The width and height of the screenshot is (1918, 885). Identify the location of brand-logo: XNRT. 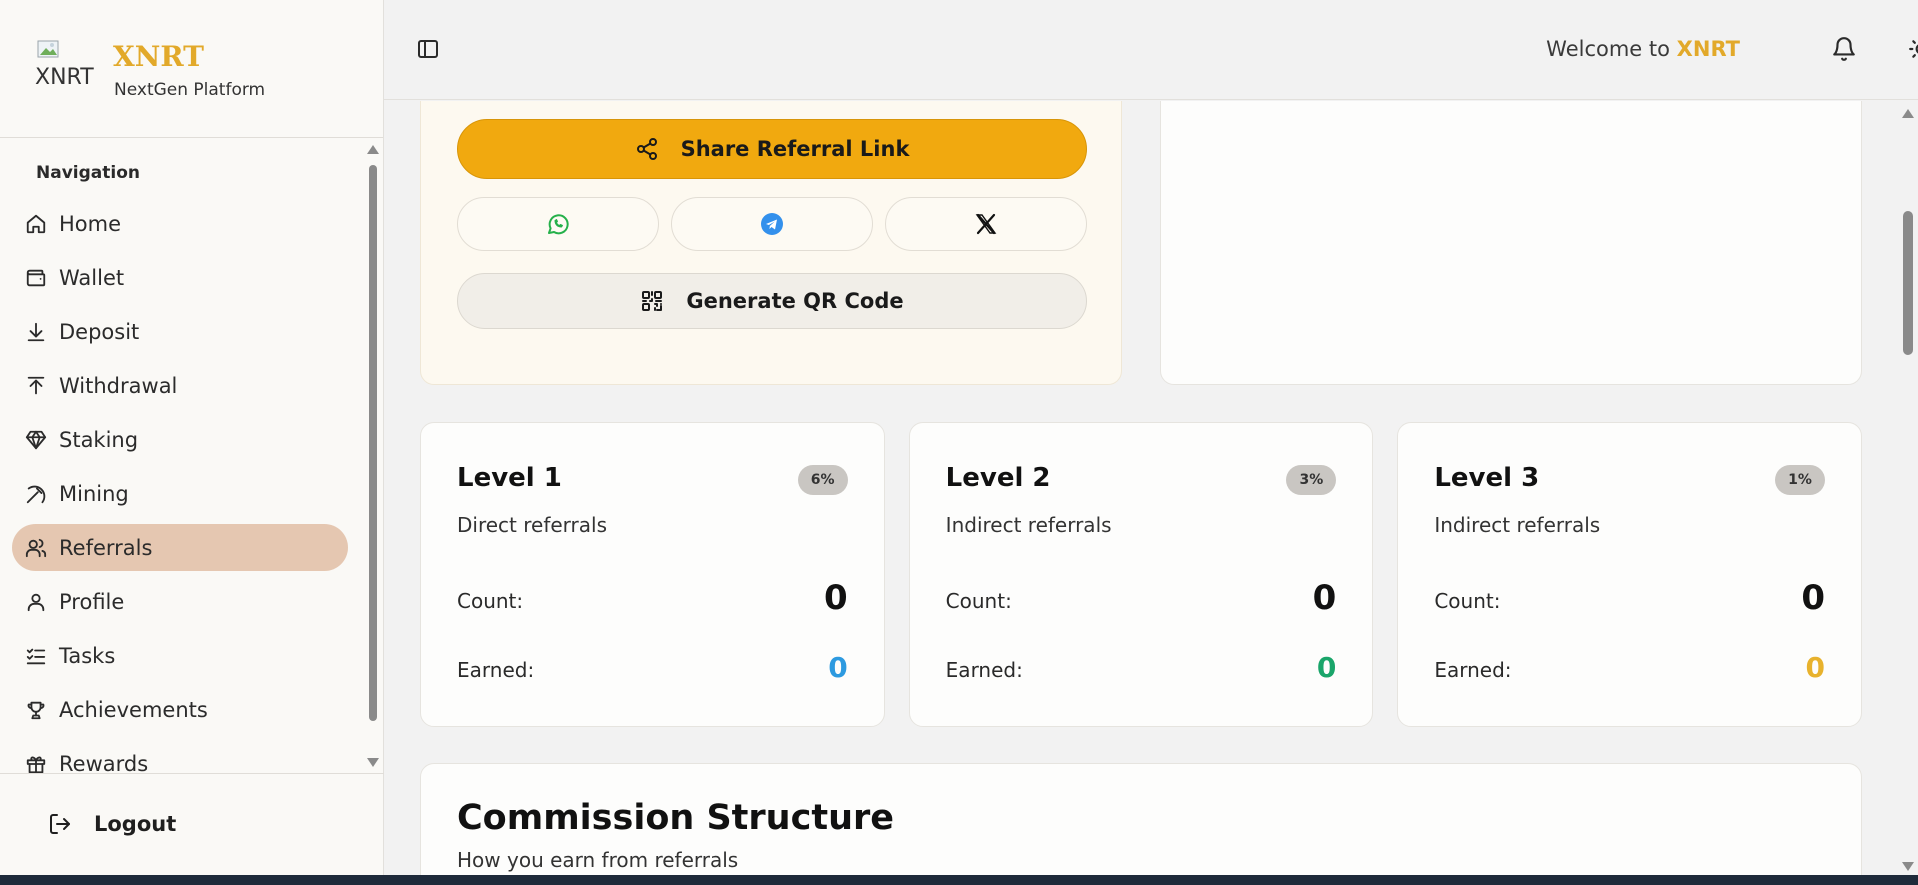
(65, 67).